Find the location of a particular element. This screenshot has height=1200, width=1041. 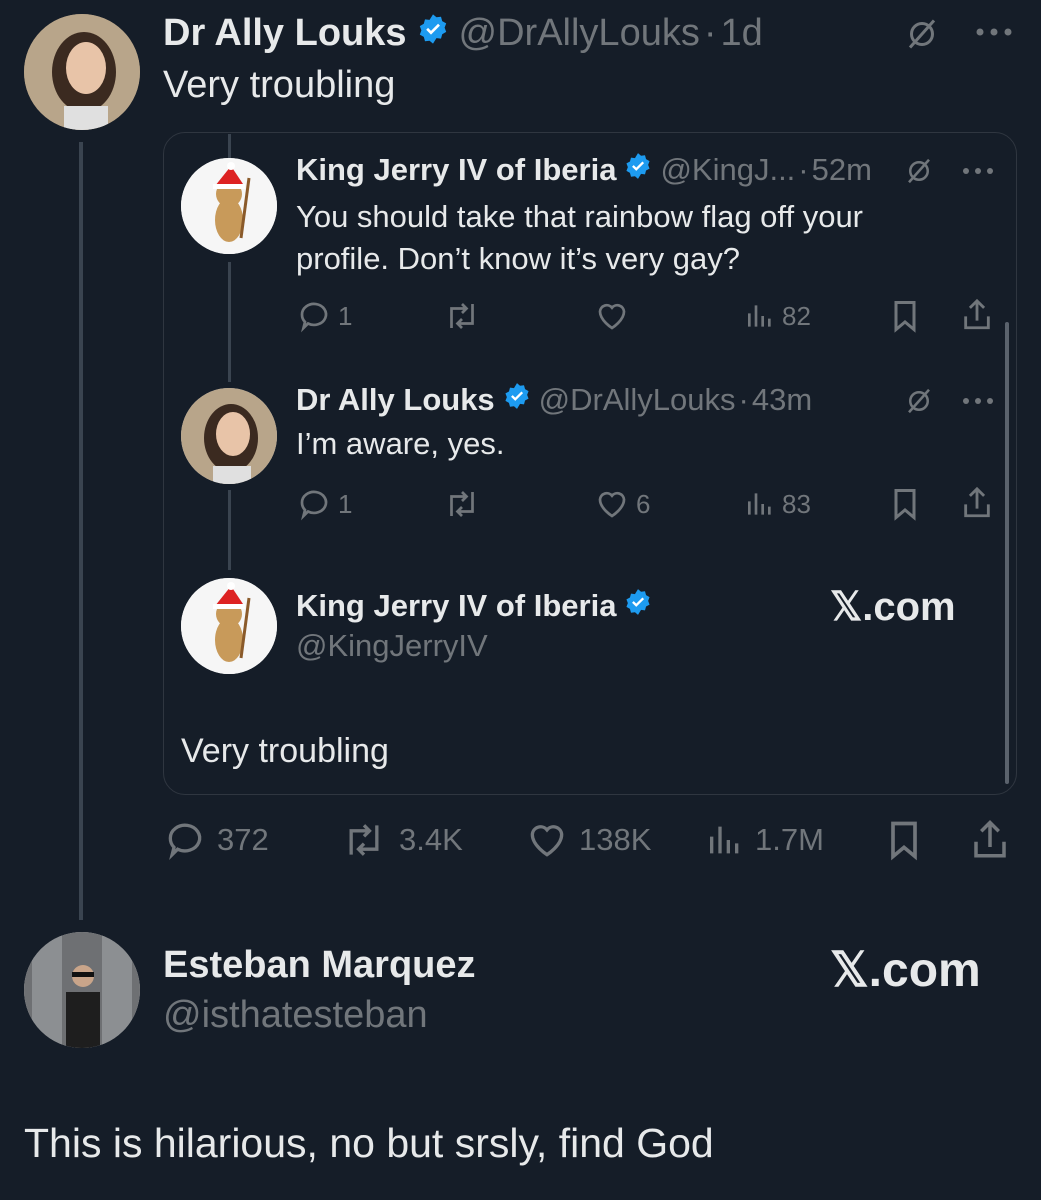

views-button: 1.7M is located at coordinates (764, 840).